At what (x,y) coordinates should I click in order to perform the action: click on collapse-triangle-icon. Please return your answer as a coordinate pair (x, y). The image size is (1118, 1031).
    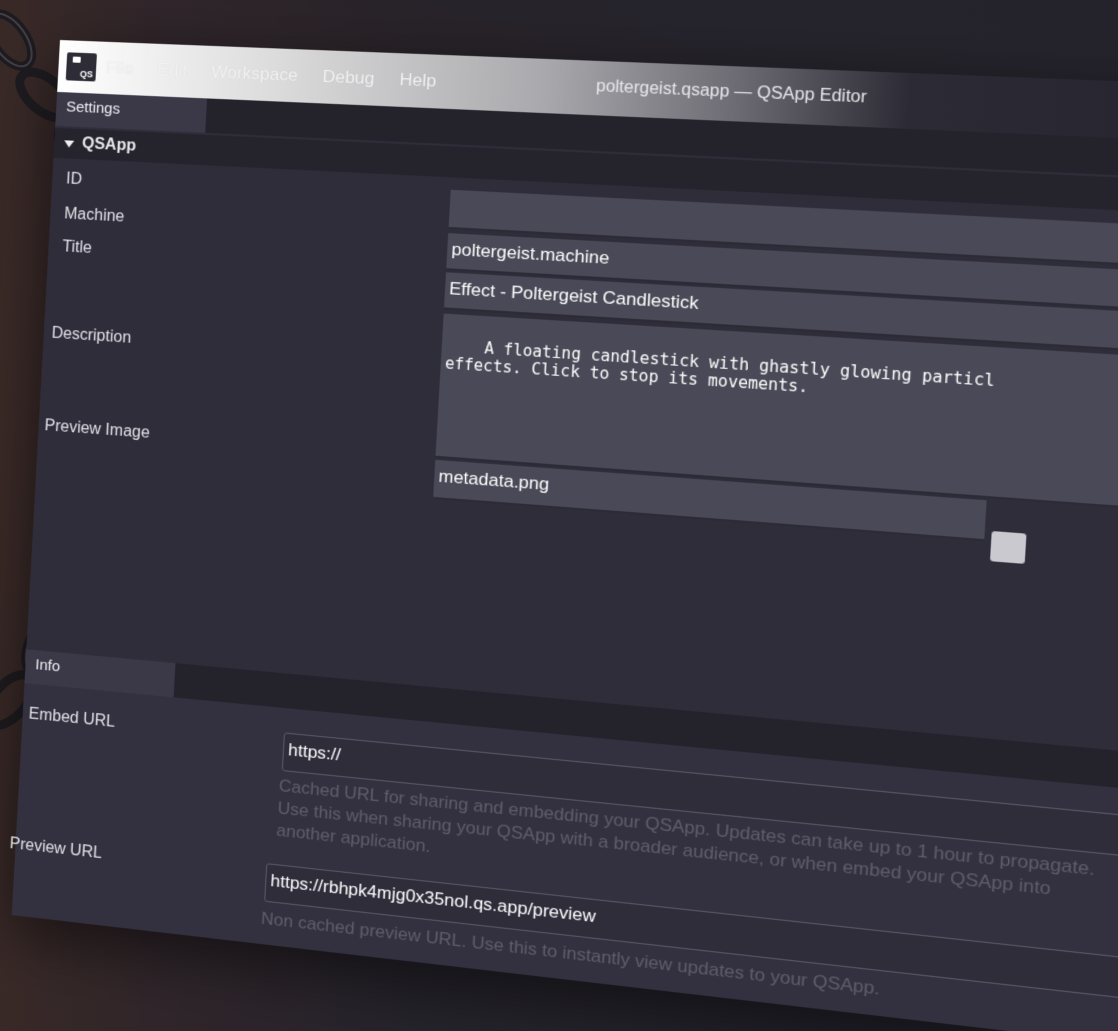
    Looking at the image, I should click on (69, 143).